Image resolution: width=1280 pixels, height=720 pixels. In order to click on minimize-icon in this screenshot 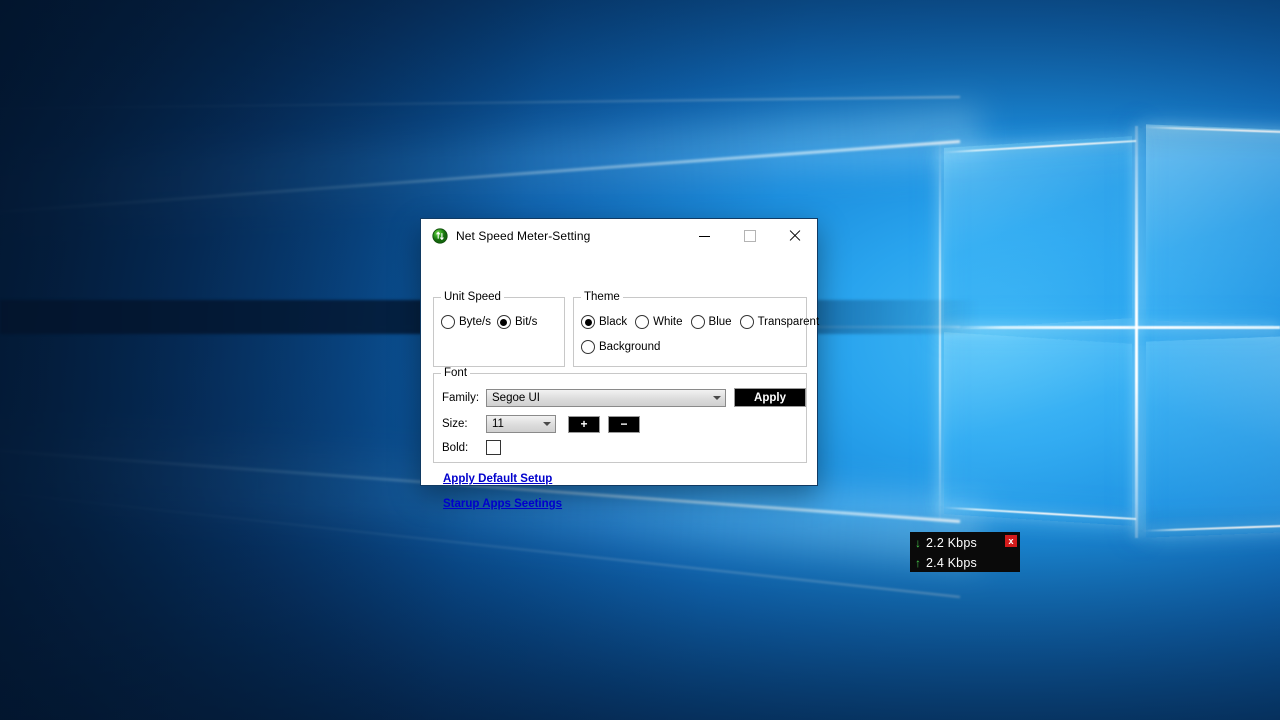, I will do `click(704, 236)`.